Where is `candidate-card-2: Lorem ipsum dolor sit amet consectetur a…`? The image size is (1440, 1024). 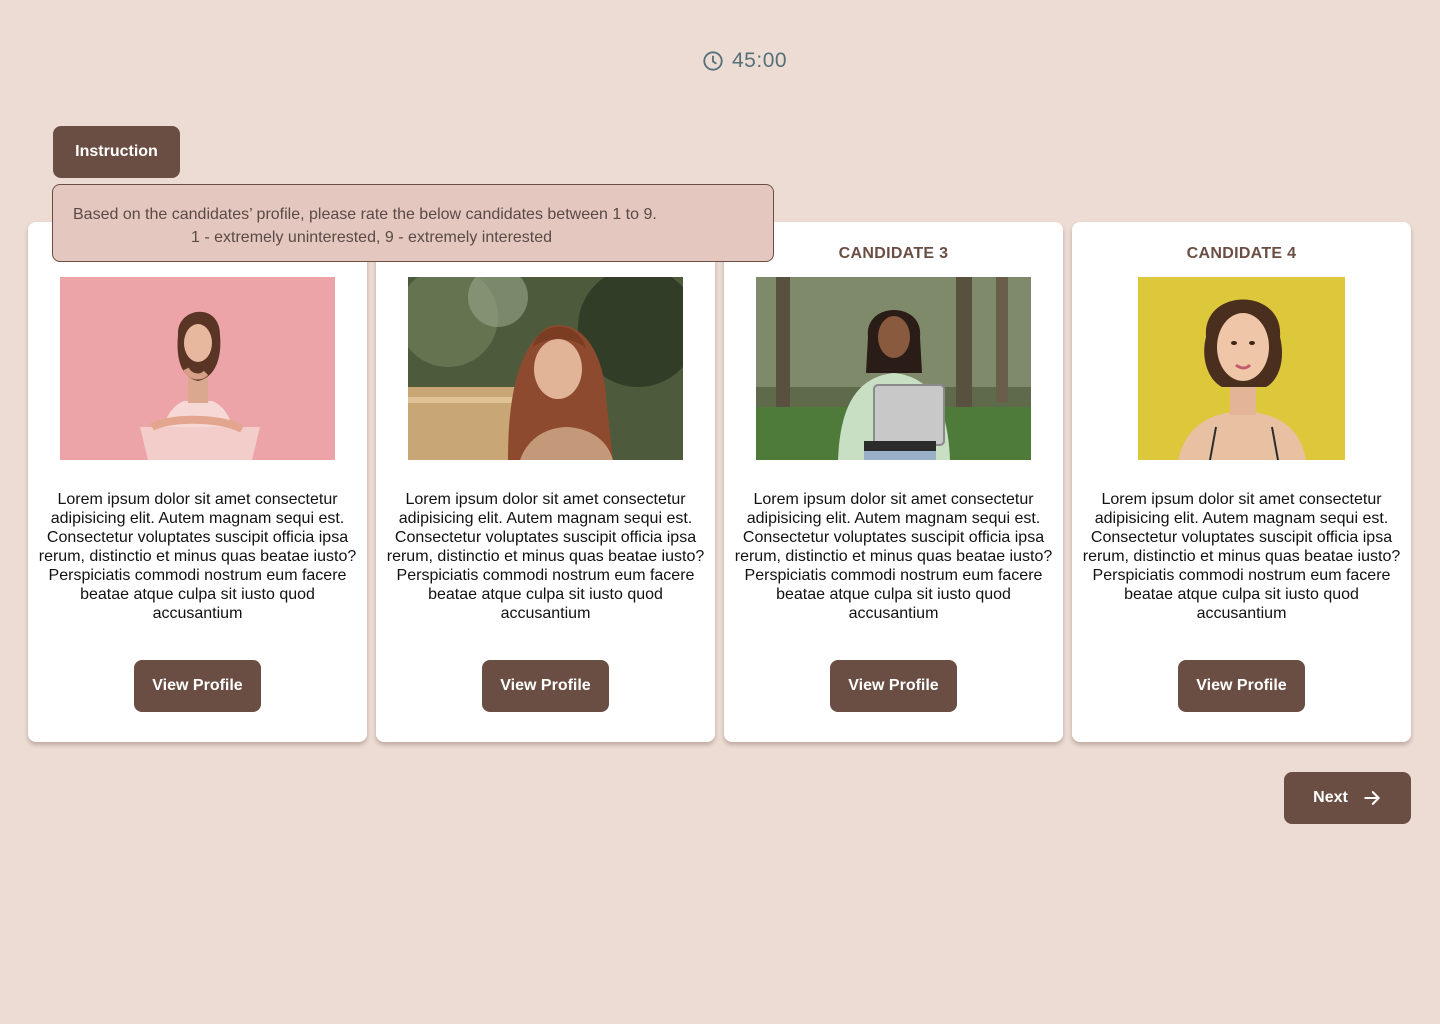 candidate-card-2: Lorem ipsum dolor sit amet consectetur a… is located at coordinates (545, 482).